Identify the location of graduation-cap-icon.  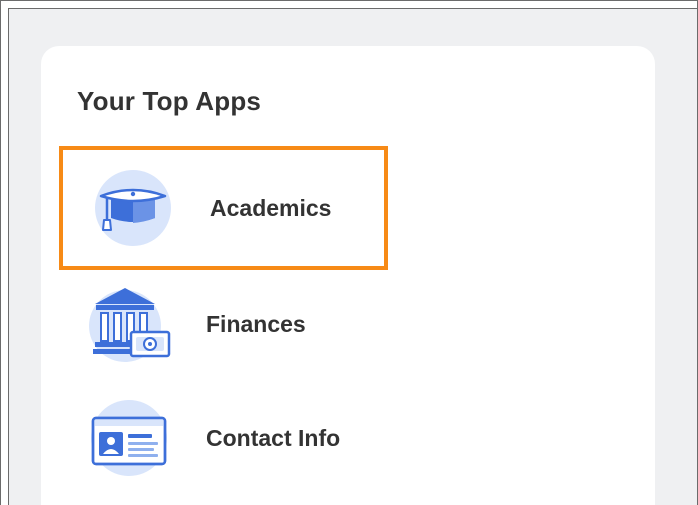
(133, 208).